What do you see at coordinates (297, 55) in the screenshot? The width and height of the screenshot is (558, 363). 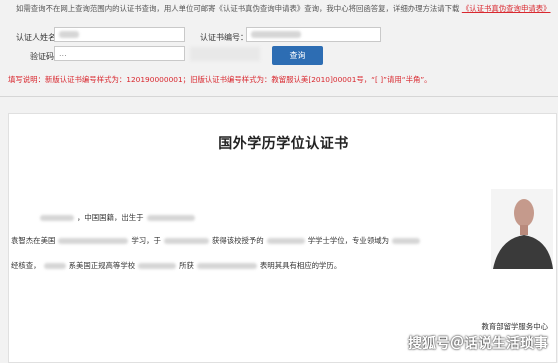 I see `search-button: 查询` at bounding box center [297, 55].